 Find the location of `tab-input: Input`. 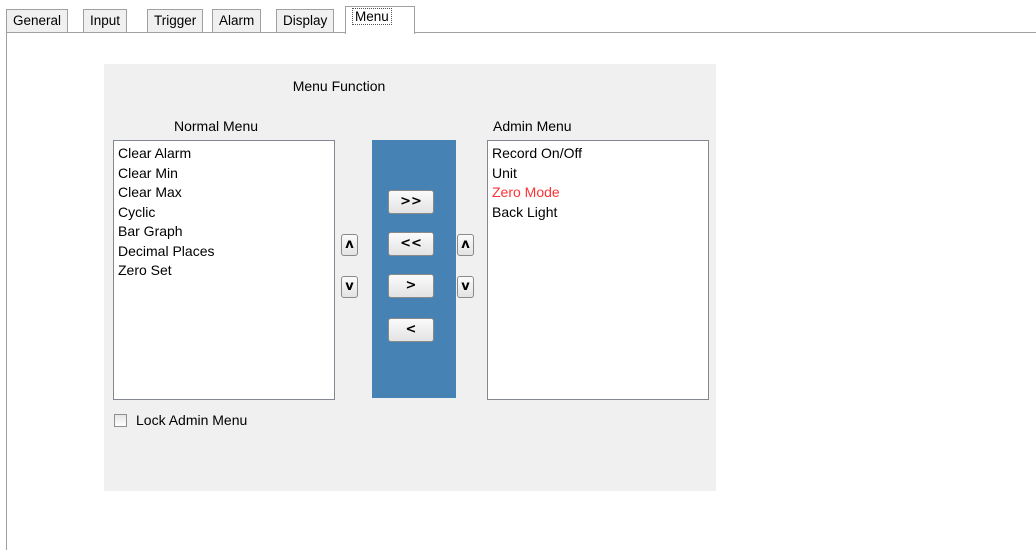

tab-input: Input is located at coordinates (105, 21).